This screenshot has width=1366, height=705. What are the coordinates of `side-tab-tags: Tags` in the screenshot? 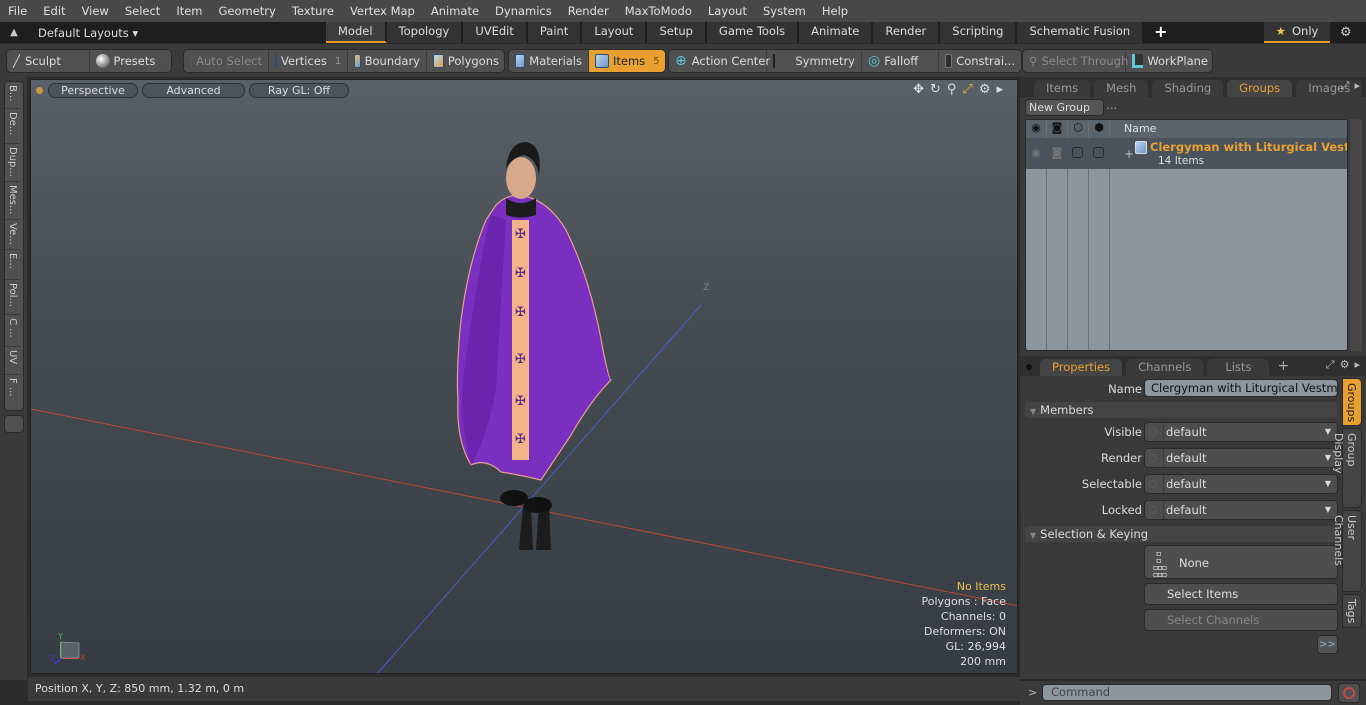 It's located at (1352, 611).